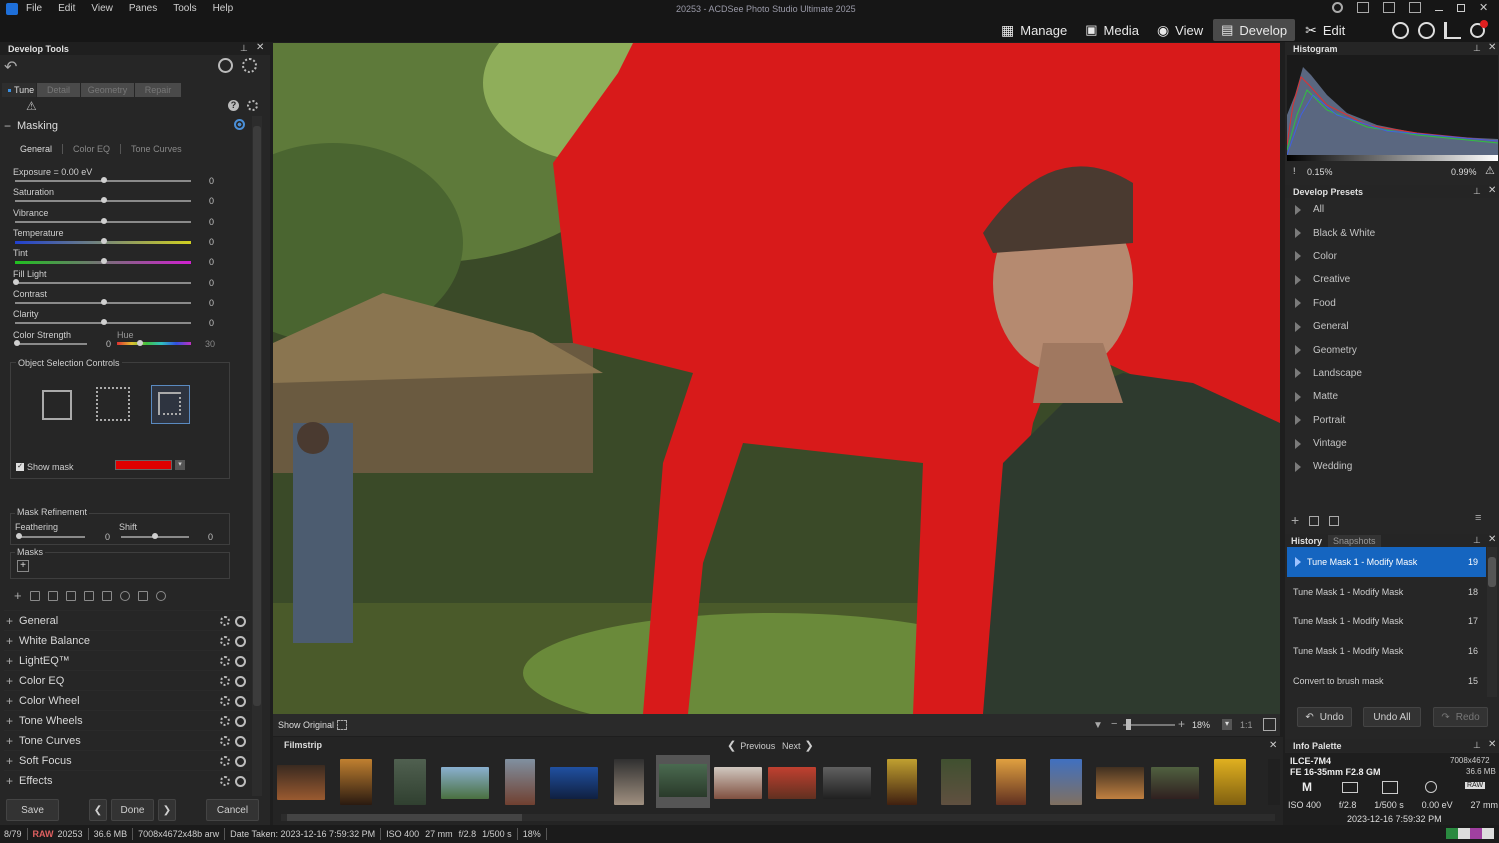  Describe the element at coordinates (58, 90) in the screenshot. I see `tab-detail: Detail` at that location.